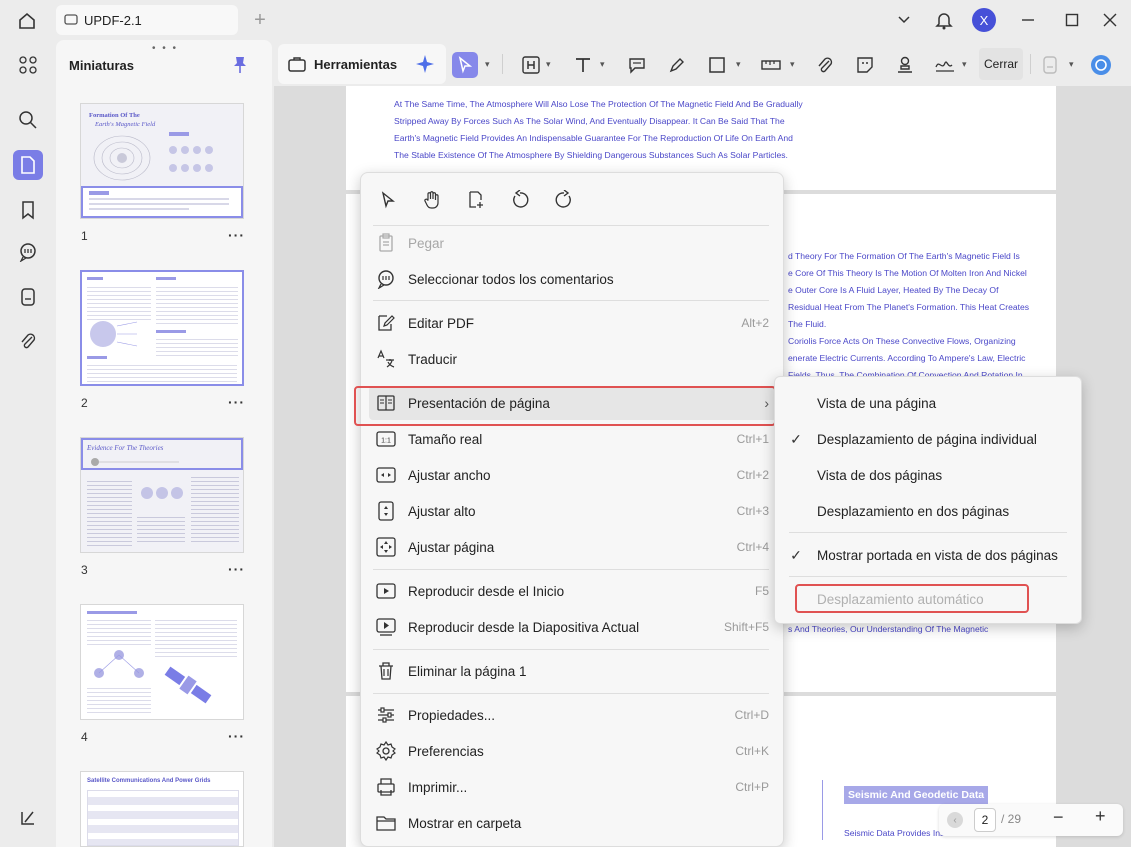 The image size is (1131, 847). Describe the element at coordinates (236, 235) in the screenshot. I see `thumbnail-more-1: ···` at that location.